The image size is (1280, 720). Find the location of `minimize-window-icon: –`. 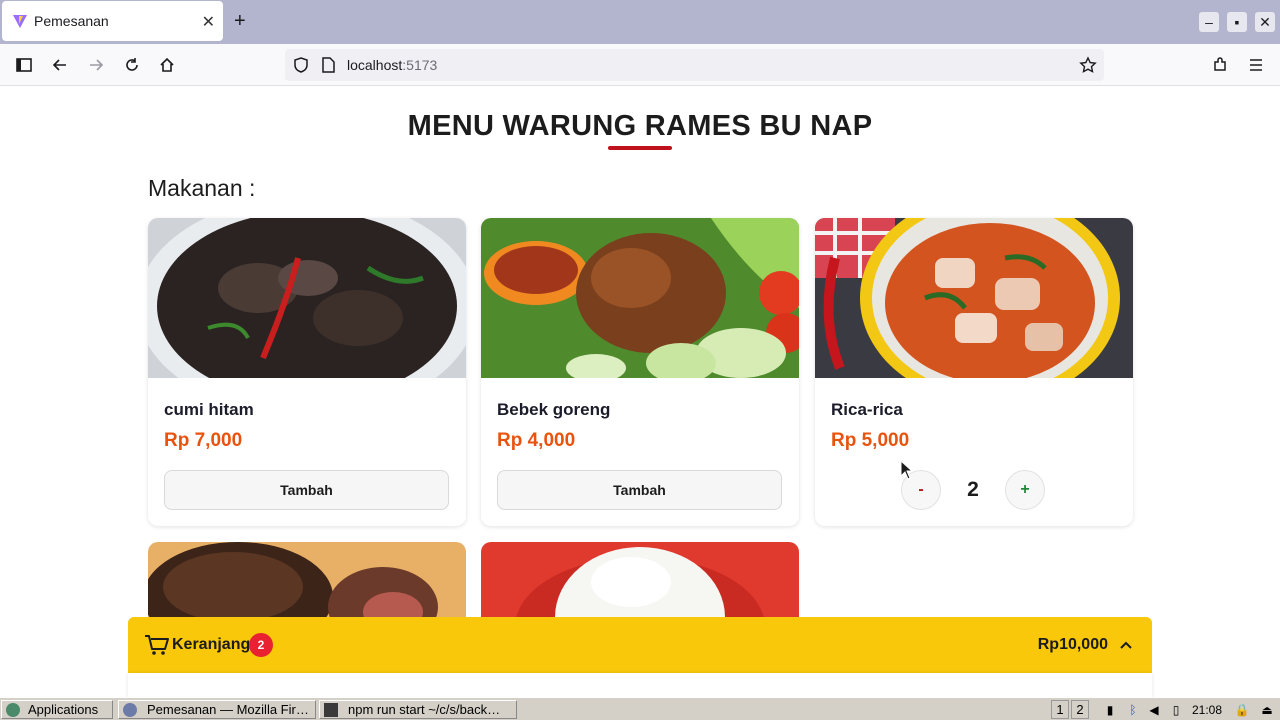

minimize-window-icon: – is located at coordinates (1209, 22).